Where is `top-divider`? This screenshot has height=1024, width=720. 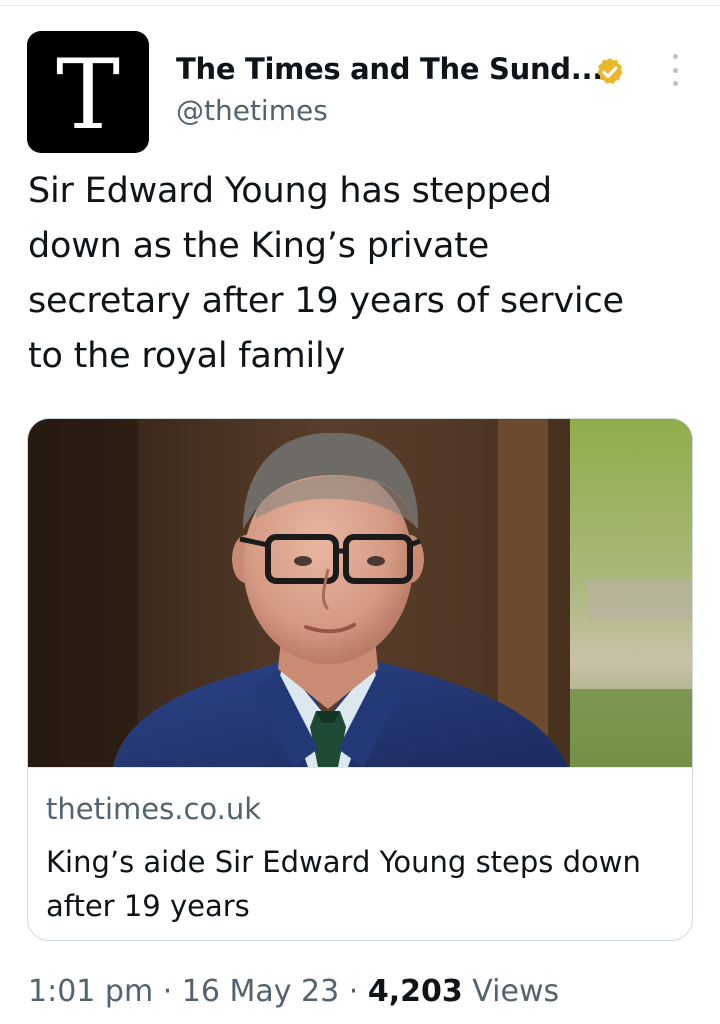 top-divider is located at coordinates (360, 3).